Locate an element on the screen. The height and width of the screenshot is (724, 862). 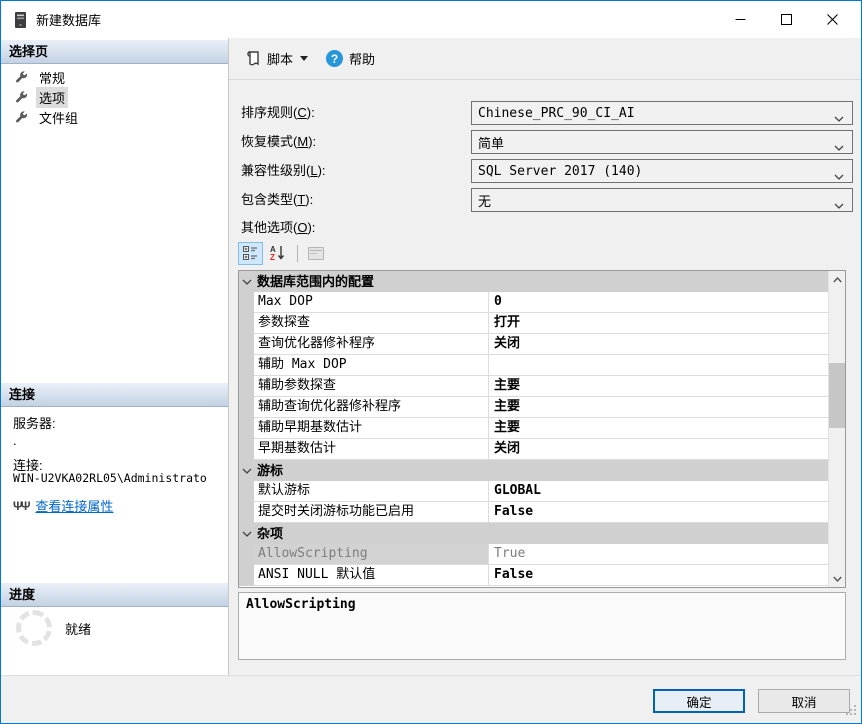
category-name: 数据库范围内的配置 is located at coordinates (316, 281).